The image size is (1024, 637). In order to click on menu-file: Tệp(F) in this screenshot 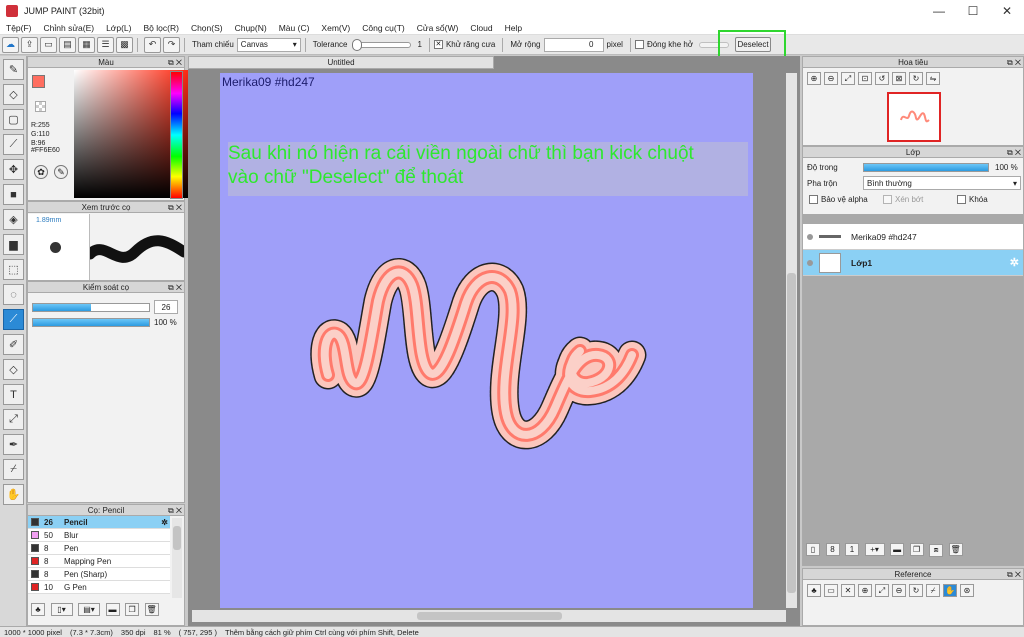, I will do `click(19, 28)`.